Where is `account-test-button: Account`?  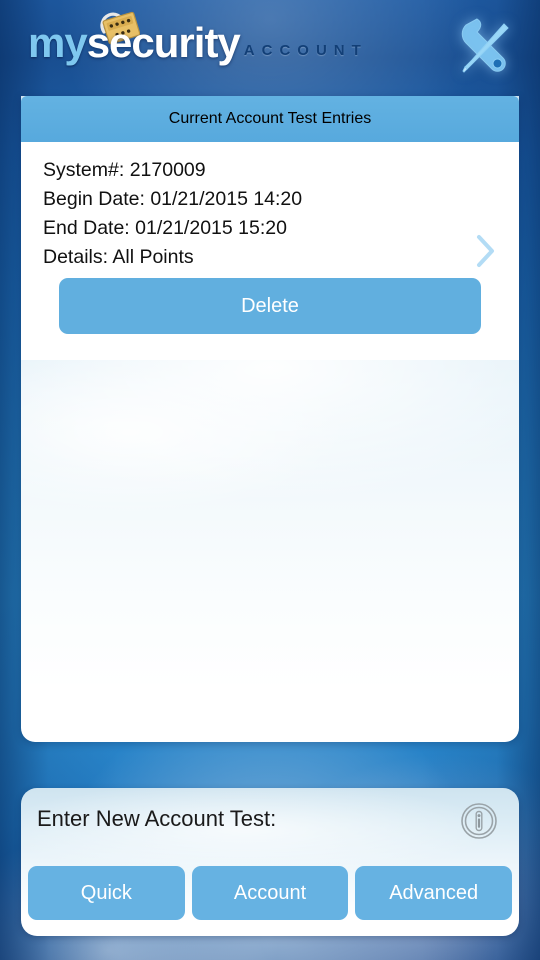 account-test-button: Account is located at coordinates (270, 893).